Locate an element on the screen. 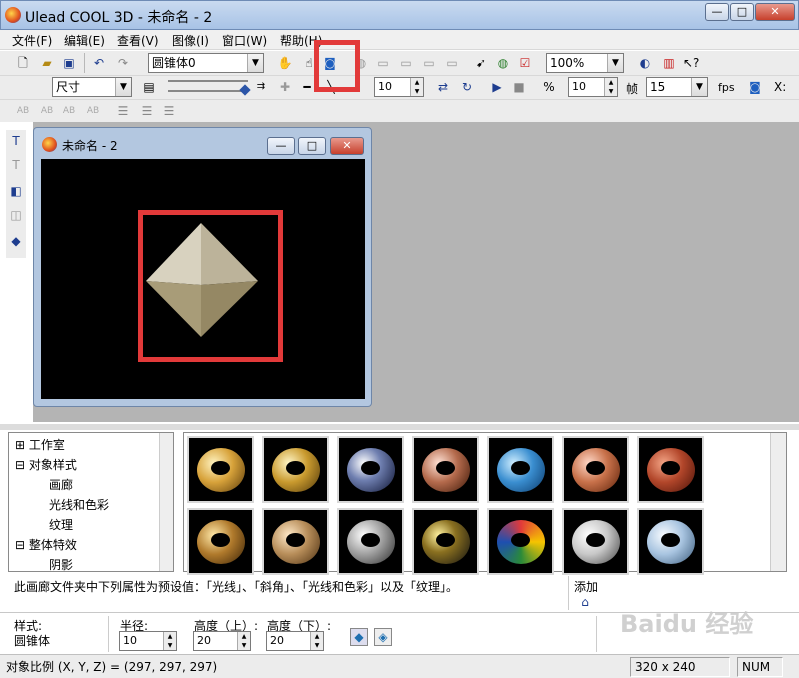 The height and width of the screenshot is (678, 799). height-top-stepper: 20 ▲ ▼ is located at coordinates (222, 641).